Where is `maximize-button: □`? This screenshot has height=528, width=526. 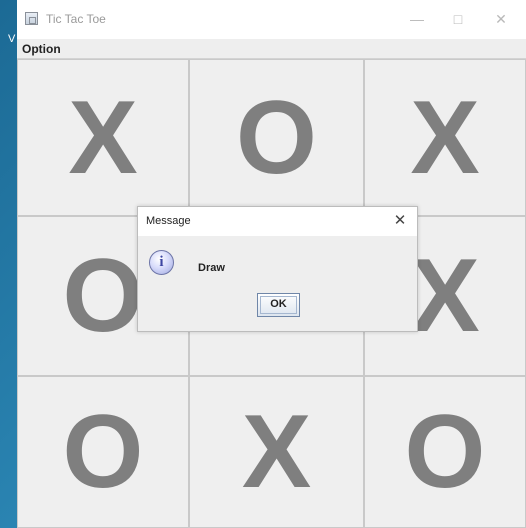
maximize-button: □ is located at coordinates (458, 19).